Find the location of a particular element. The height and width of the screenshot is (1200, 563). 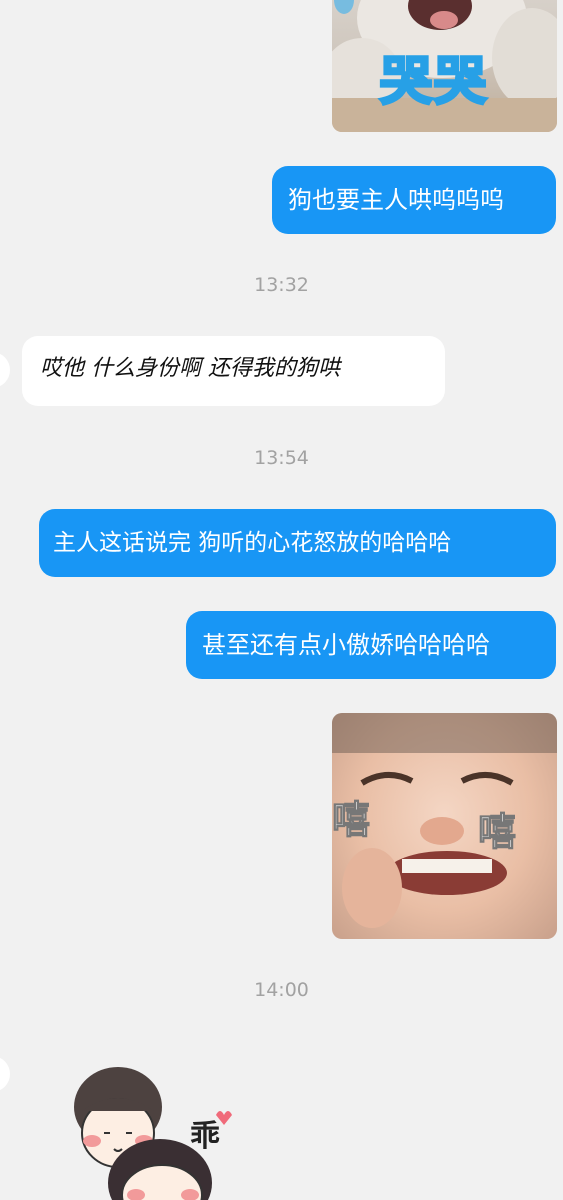

timestamp: 13:54 is located at coordinates (281, 458).